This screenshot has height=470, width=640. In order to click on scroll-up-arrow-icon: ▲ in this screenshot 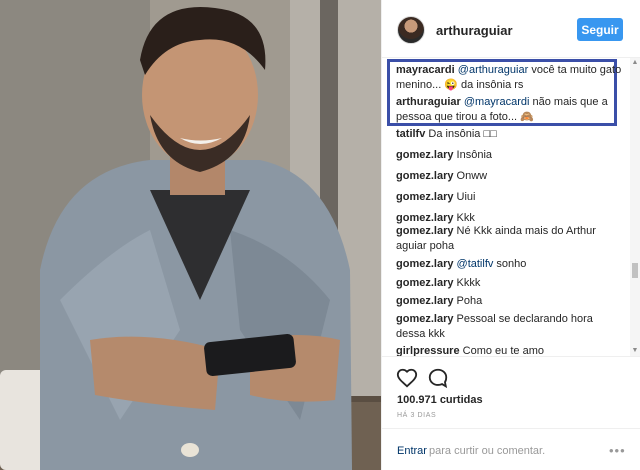, I will do `click(635, 63)`.